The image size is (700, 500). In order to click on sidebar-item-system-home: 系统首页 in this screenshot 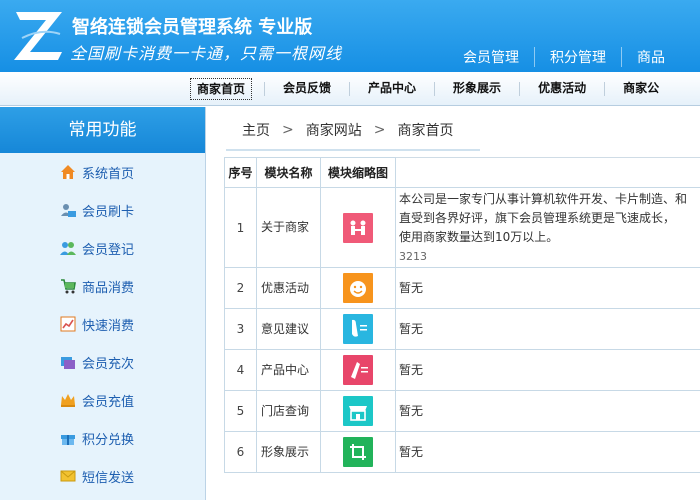, I will do `click(102, 172)`.